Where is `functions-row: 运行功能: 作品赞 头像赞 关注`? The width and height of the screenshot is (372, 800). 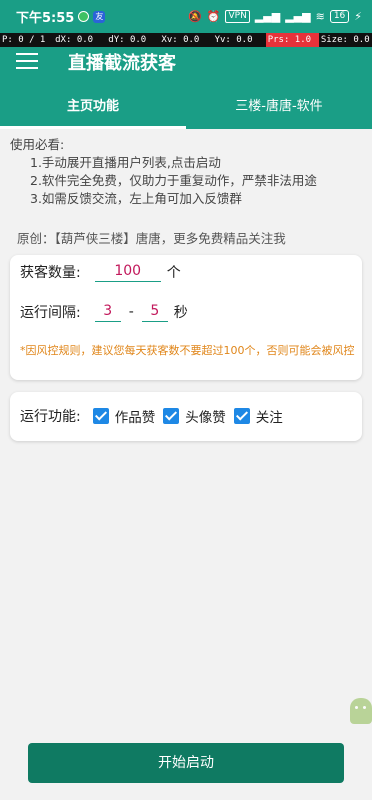 functions-row: 运行功能: 作品赞 头像赞 关注 is located at coordinates (155, 416).